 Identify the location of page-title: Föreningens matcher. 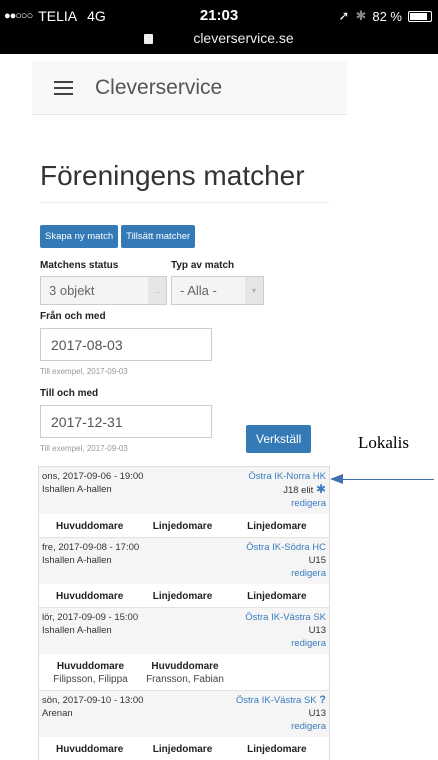
(185, 181).